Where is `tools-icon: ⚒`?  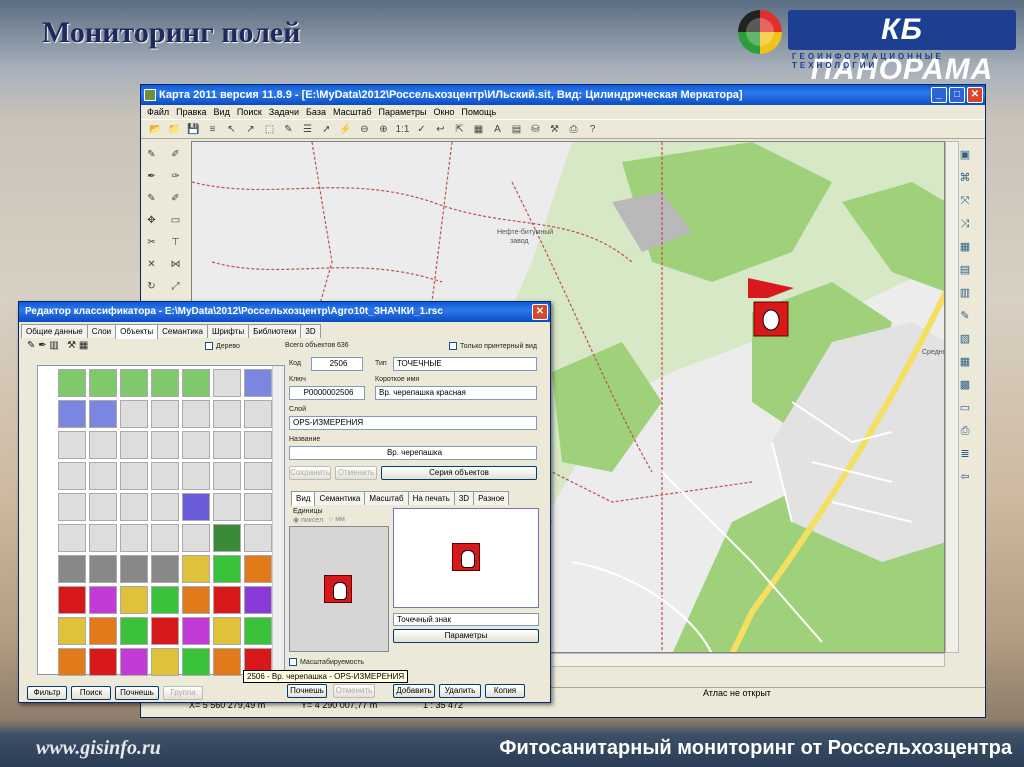 tools-icon: ⚒ is located at coordinates (554, 129).